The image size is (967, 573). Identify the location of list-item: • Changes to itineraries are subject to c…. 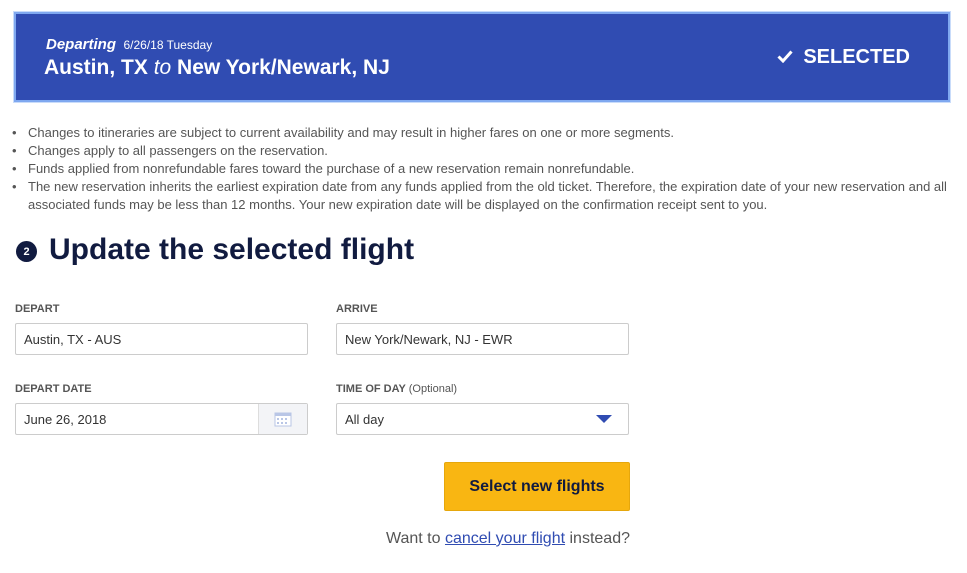
(343, 132).